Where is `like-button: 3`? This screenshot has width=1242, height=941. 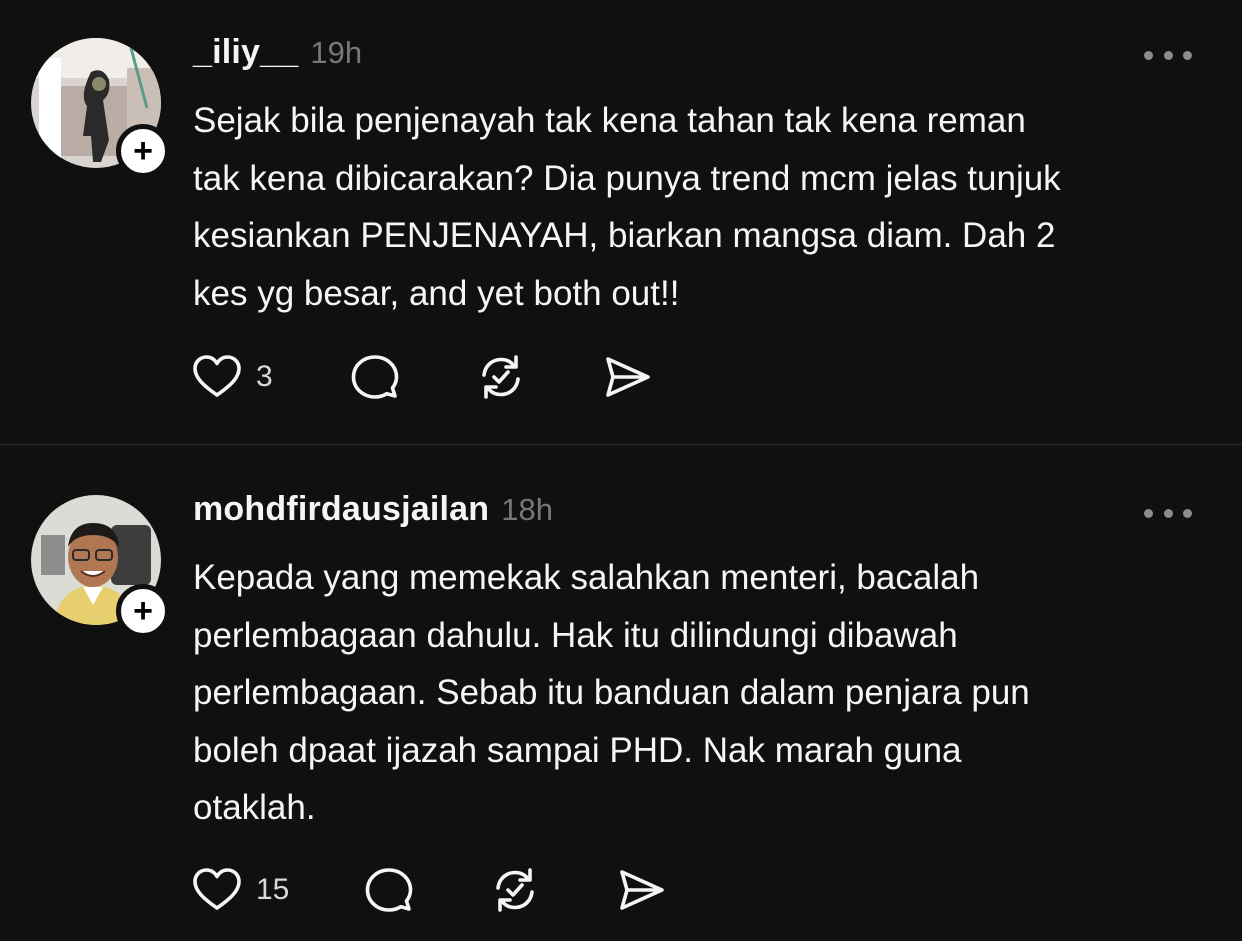
like-button: 3 is located at coordinates (269, 377).